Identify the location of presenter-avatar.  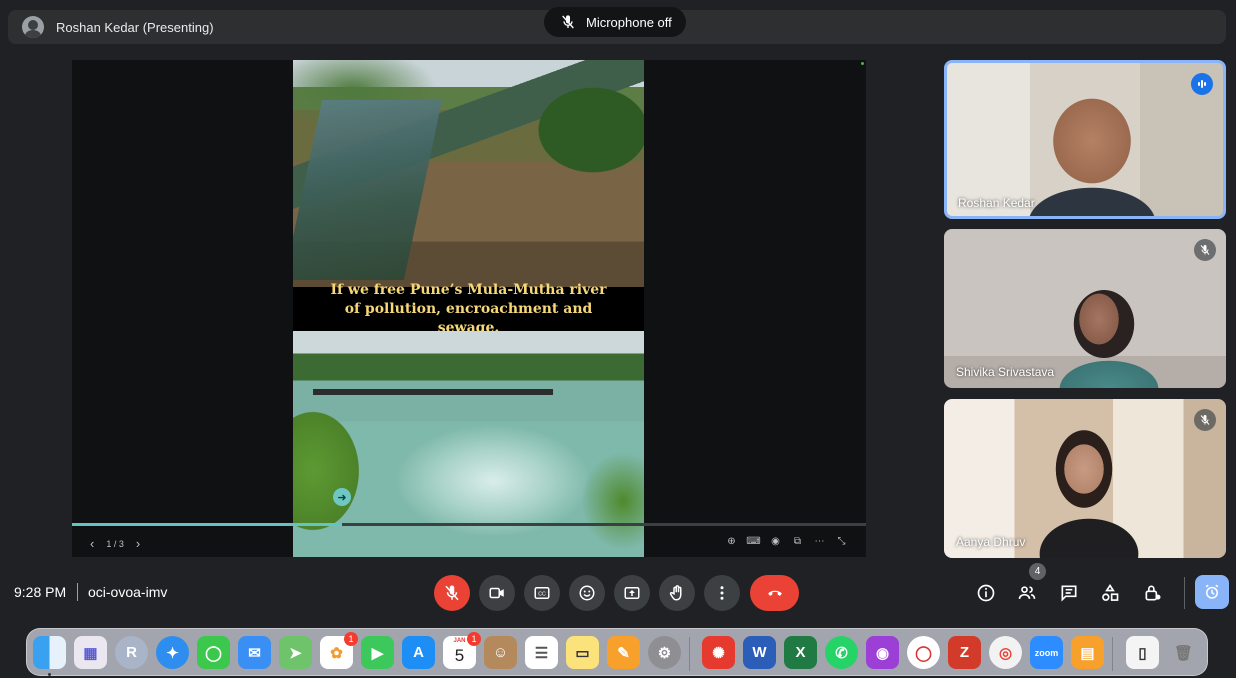
(33, 27).